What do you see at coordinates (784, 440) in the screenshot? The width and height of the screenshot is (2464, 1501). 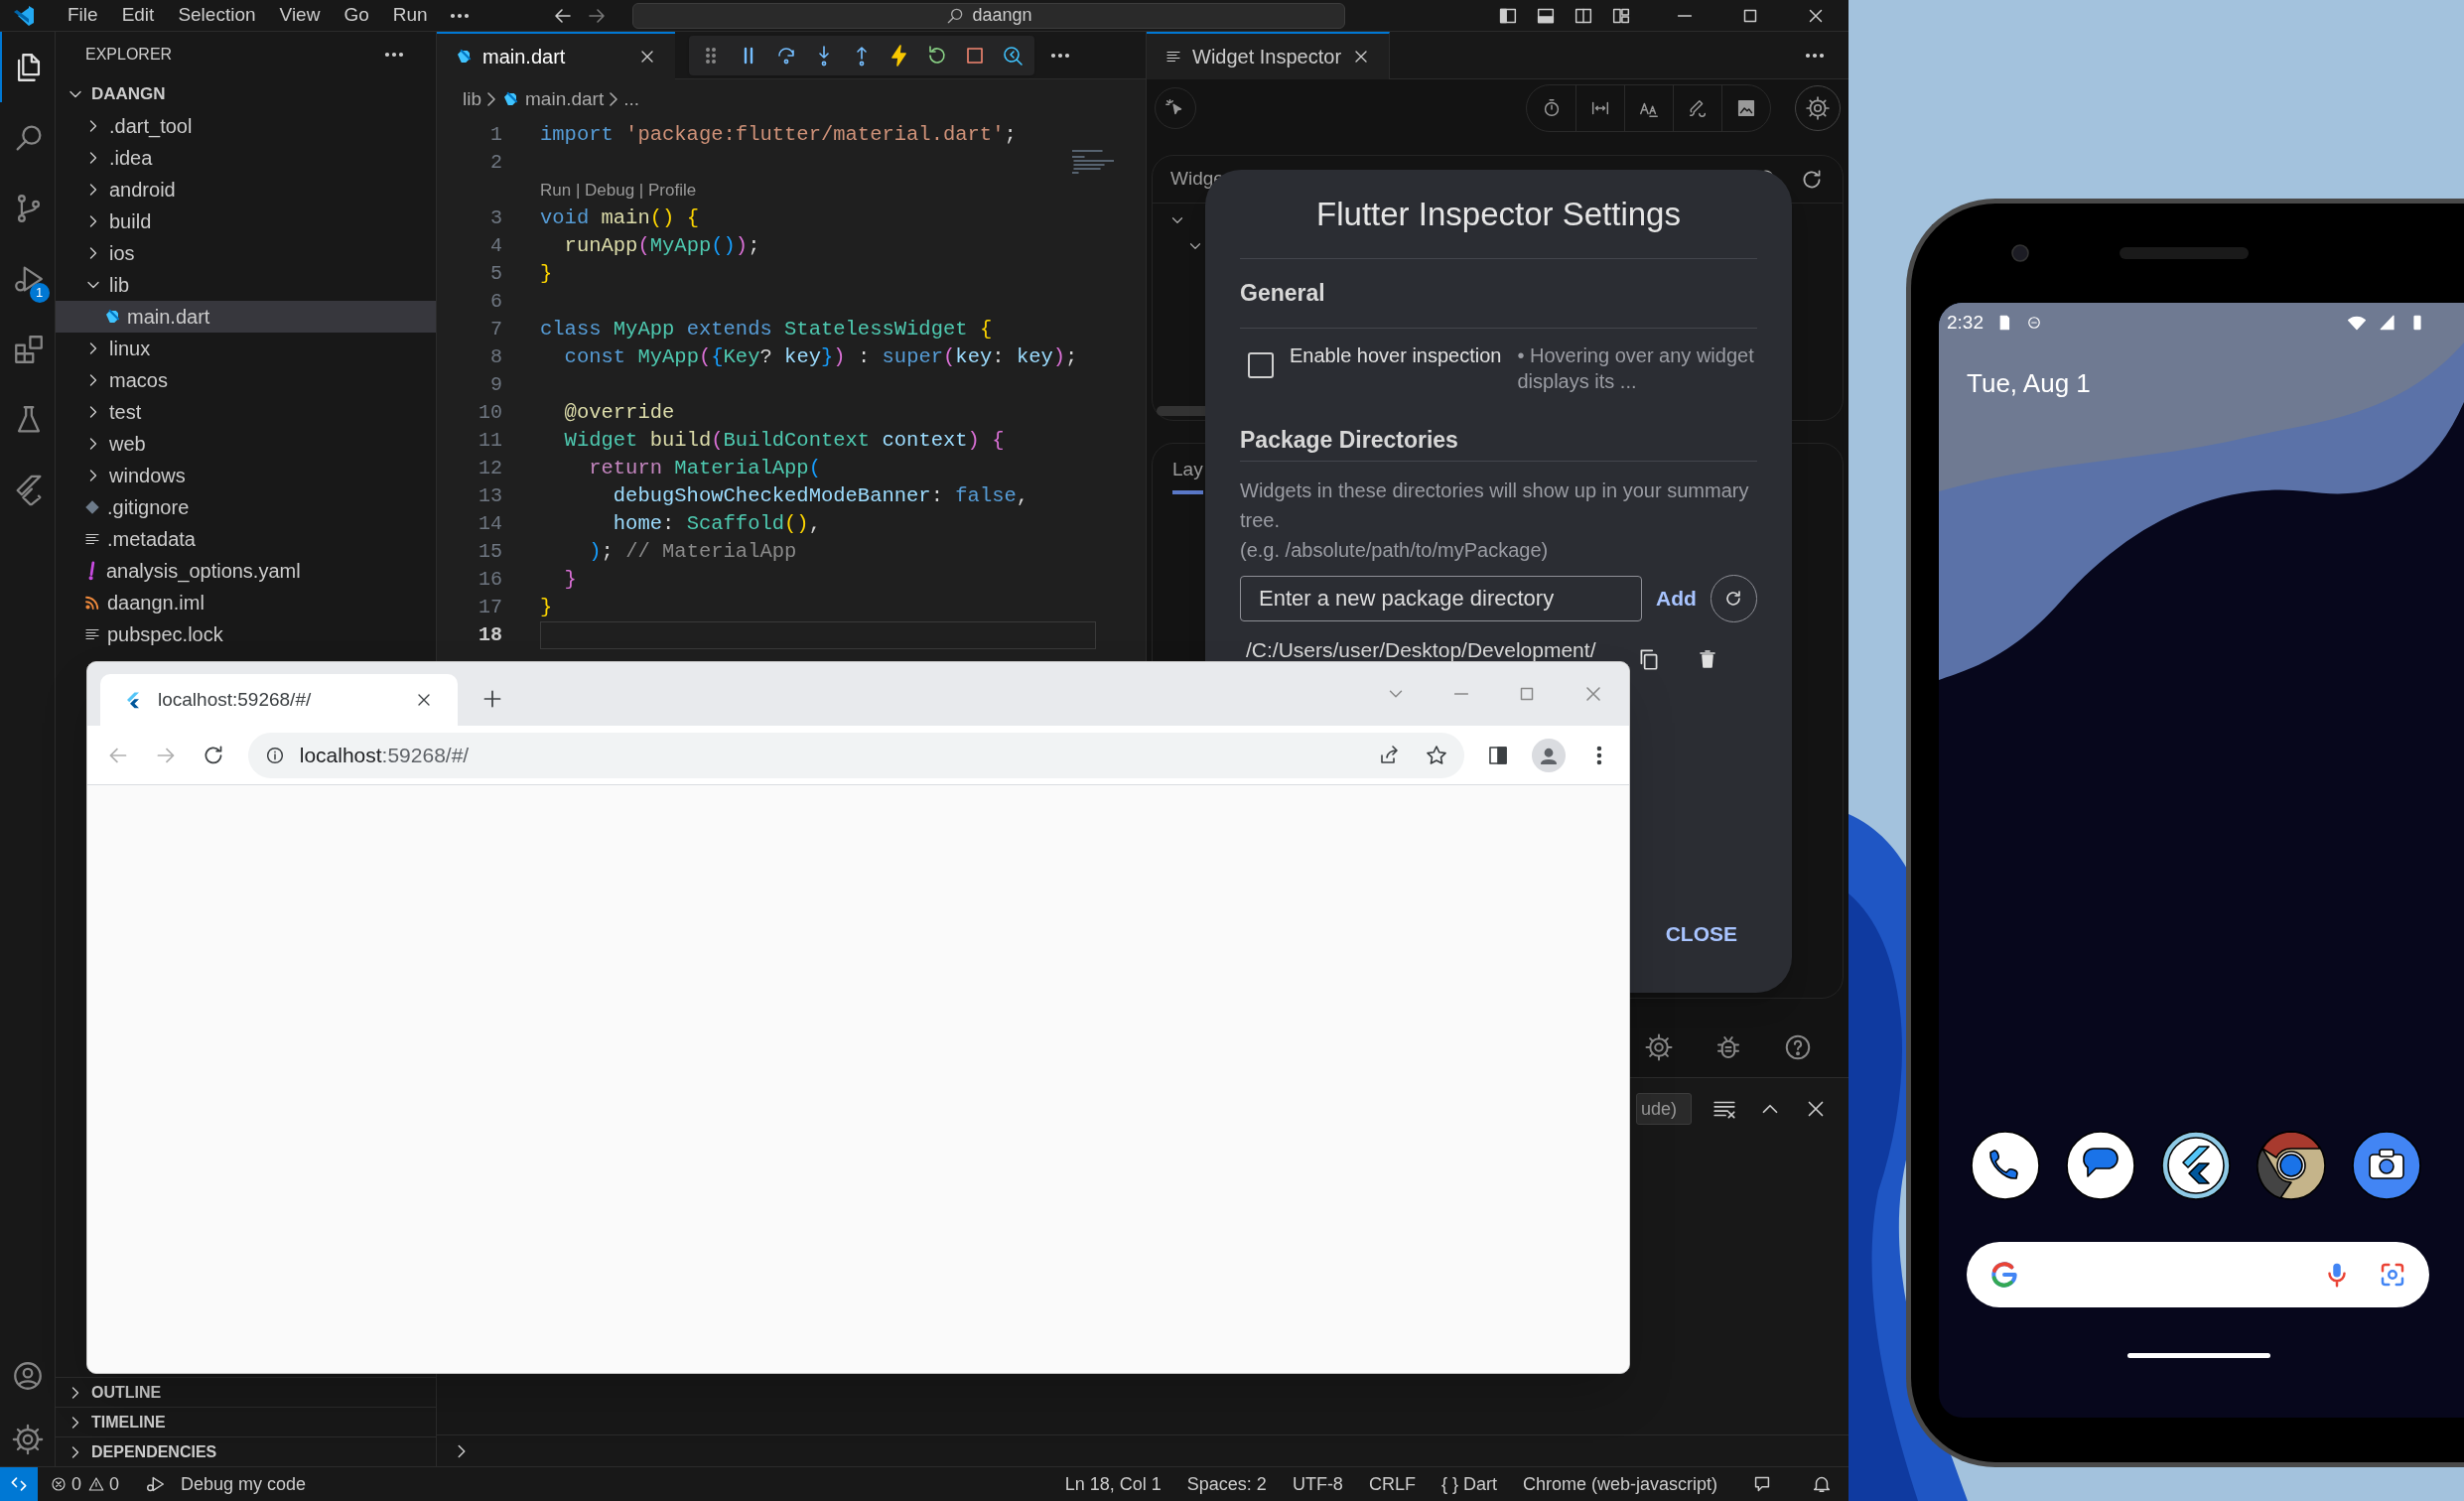 I see `code-line: Widget build(BuildContext context) {` at bounding box center [784, 440].